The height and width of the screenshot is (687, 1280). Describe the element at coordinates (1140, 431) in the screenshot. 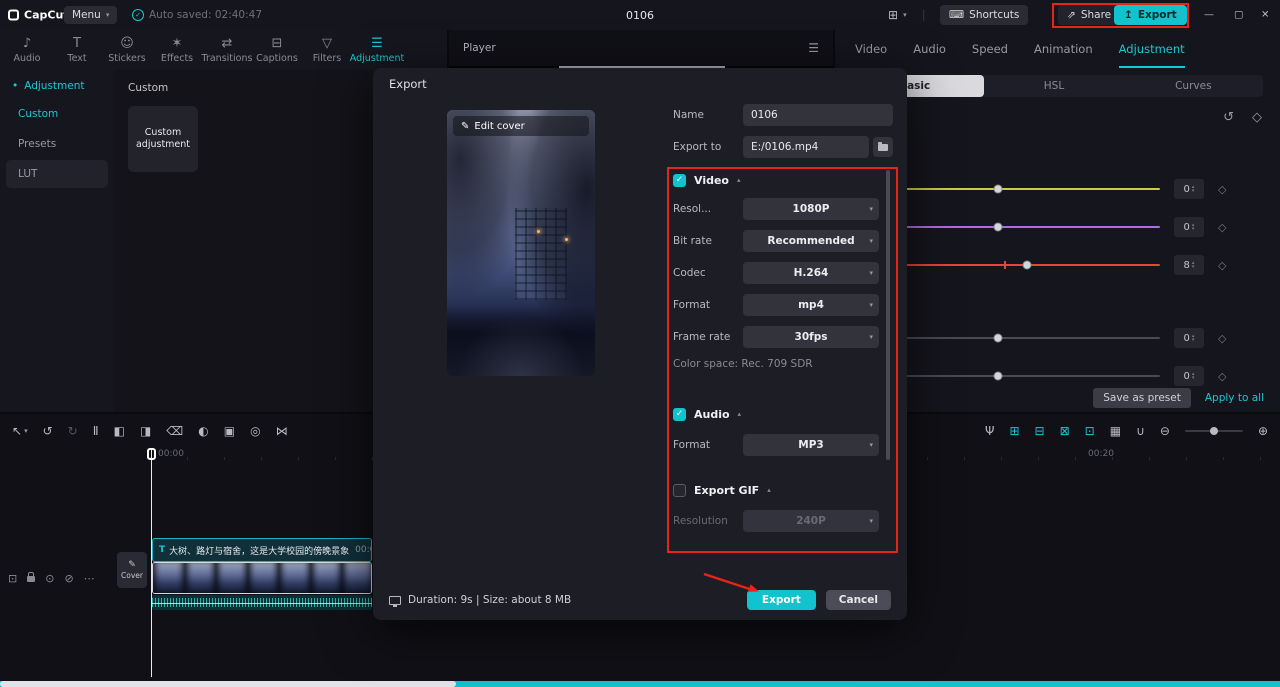

I see `magnet-icon: ∪` at that location.